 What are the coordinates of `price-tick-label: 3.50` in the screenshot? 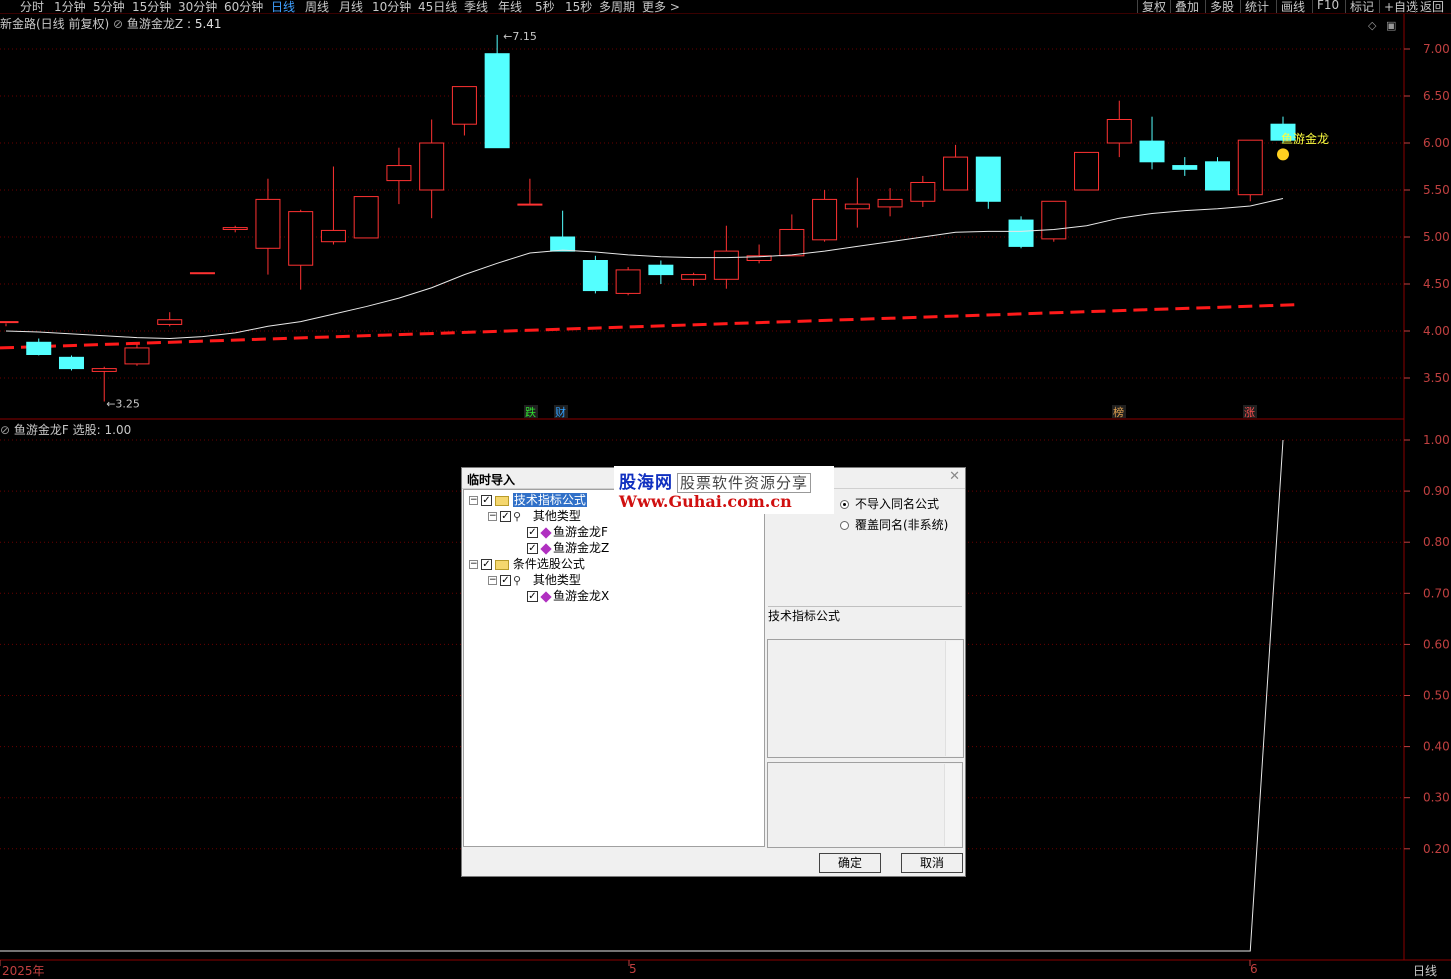 It's located at (1436, 378).